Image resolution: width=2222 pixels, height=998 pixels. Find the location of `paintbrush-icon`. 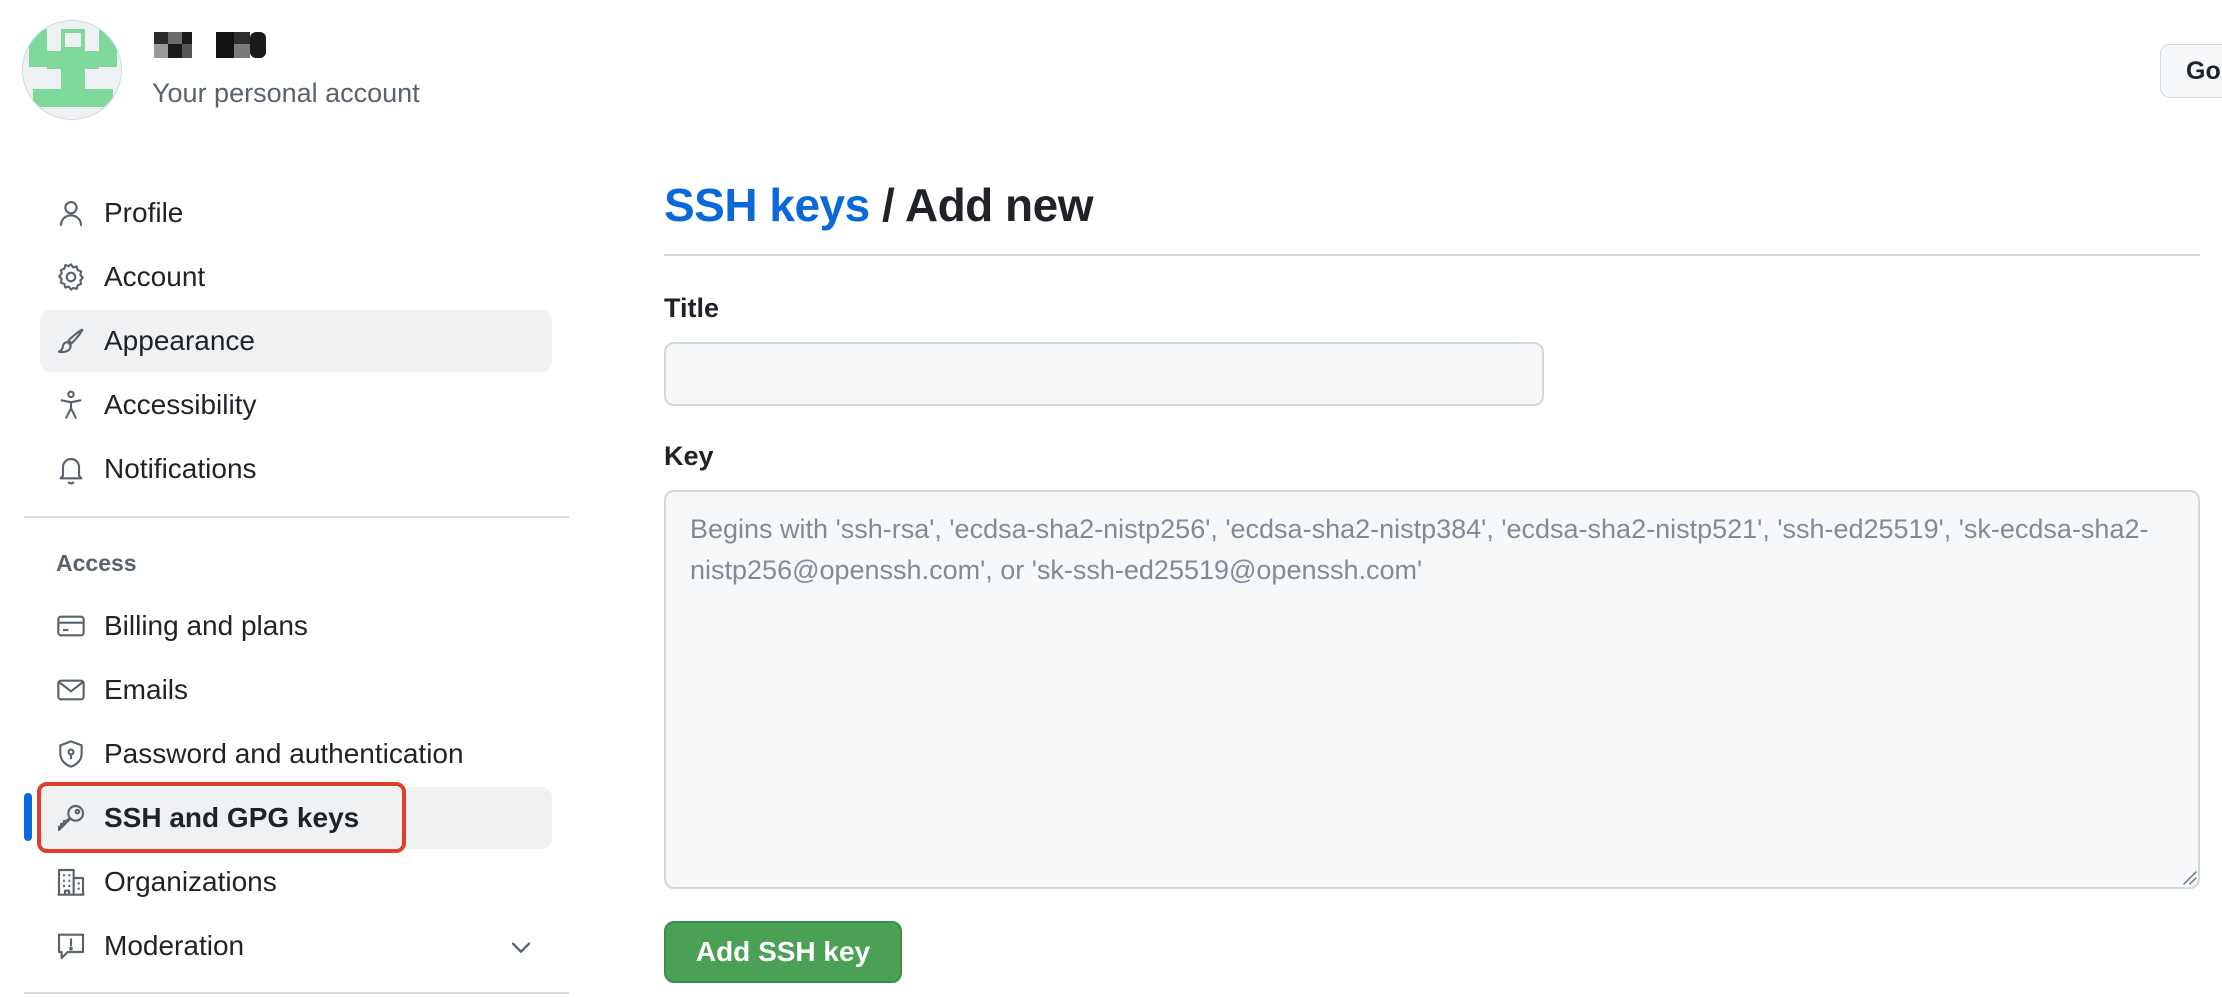

paintbrush-icon is located at coordinates (71, 341).